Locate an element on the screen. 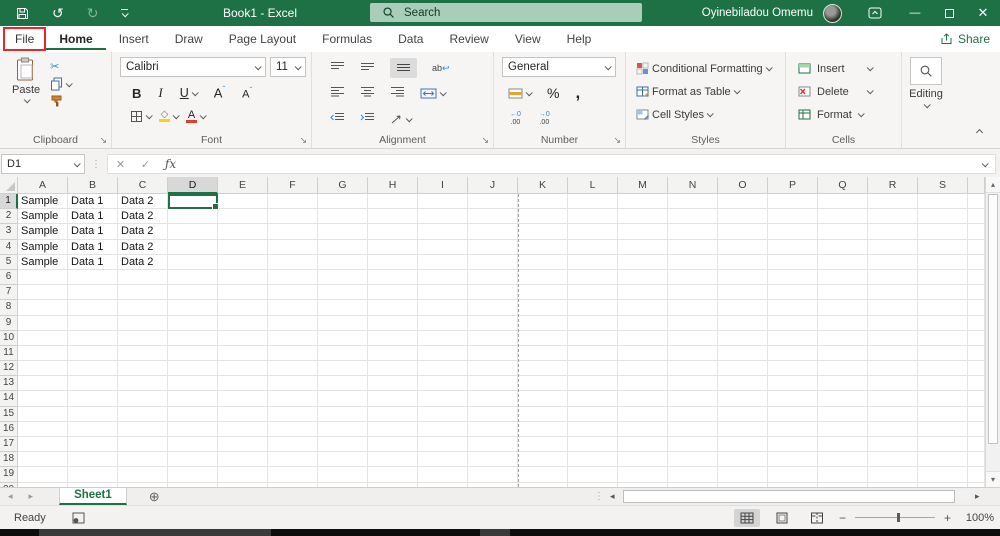 This screenshot has width=1000, height=536. cell-K15 is located at coordinates (543, 414).